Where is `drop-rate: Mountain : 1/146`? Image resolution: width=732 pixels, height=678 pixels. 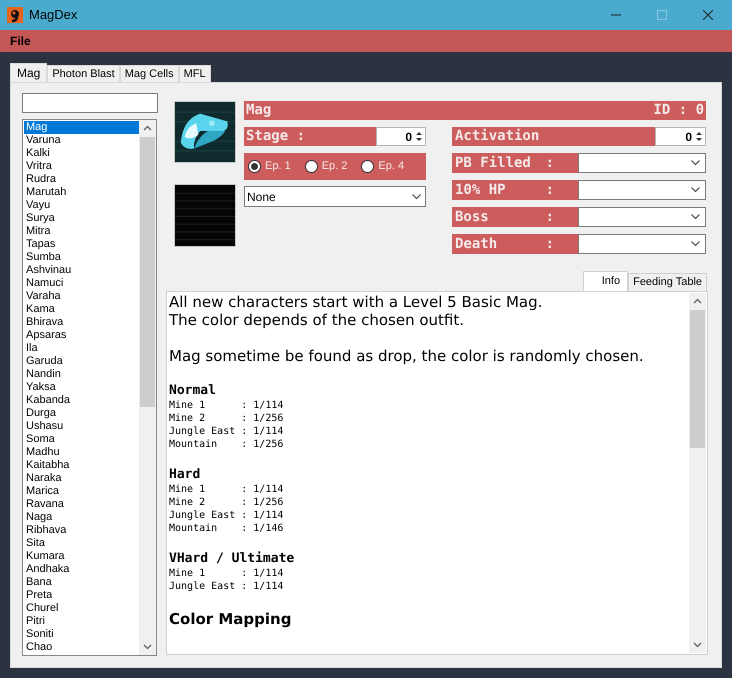 drop-rate: Mountain : 1/146 is located at coordinates (226, 528).